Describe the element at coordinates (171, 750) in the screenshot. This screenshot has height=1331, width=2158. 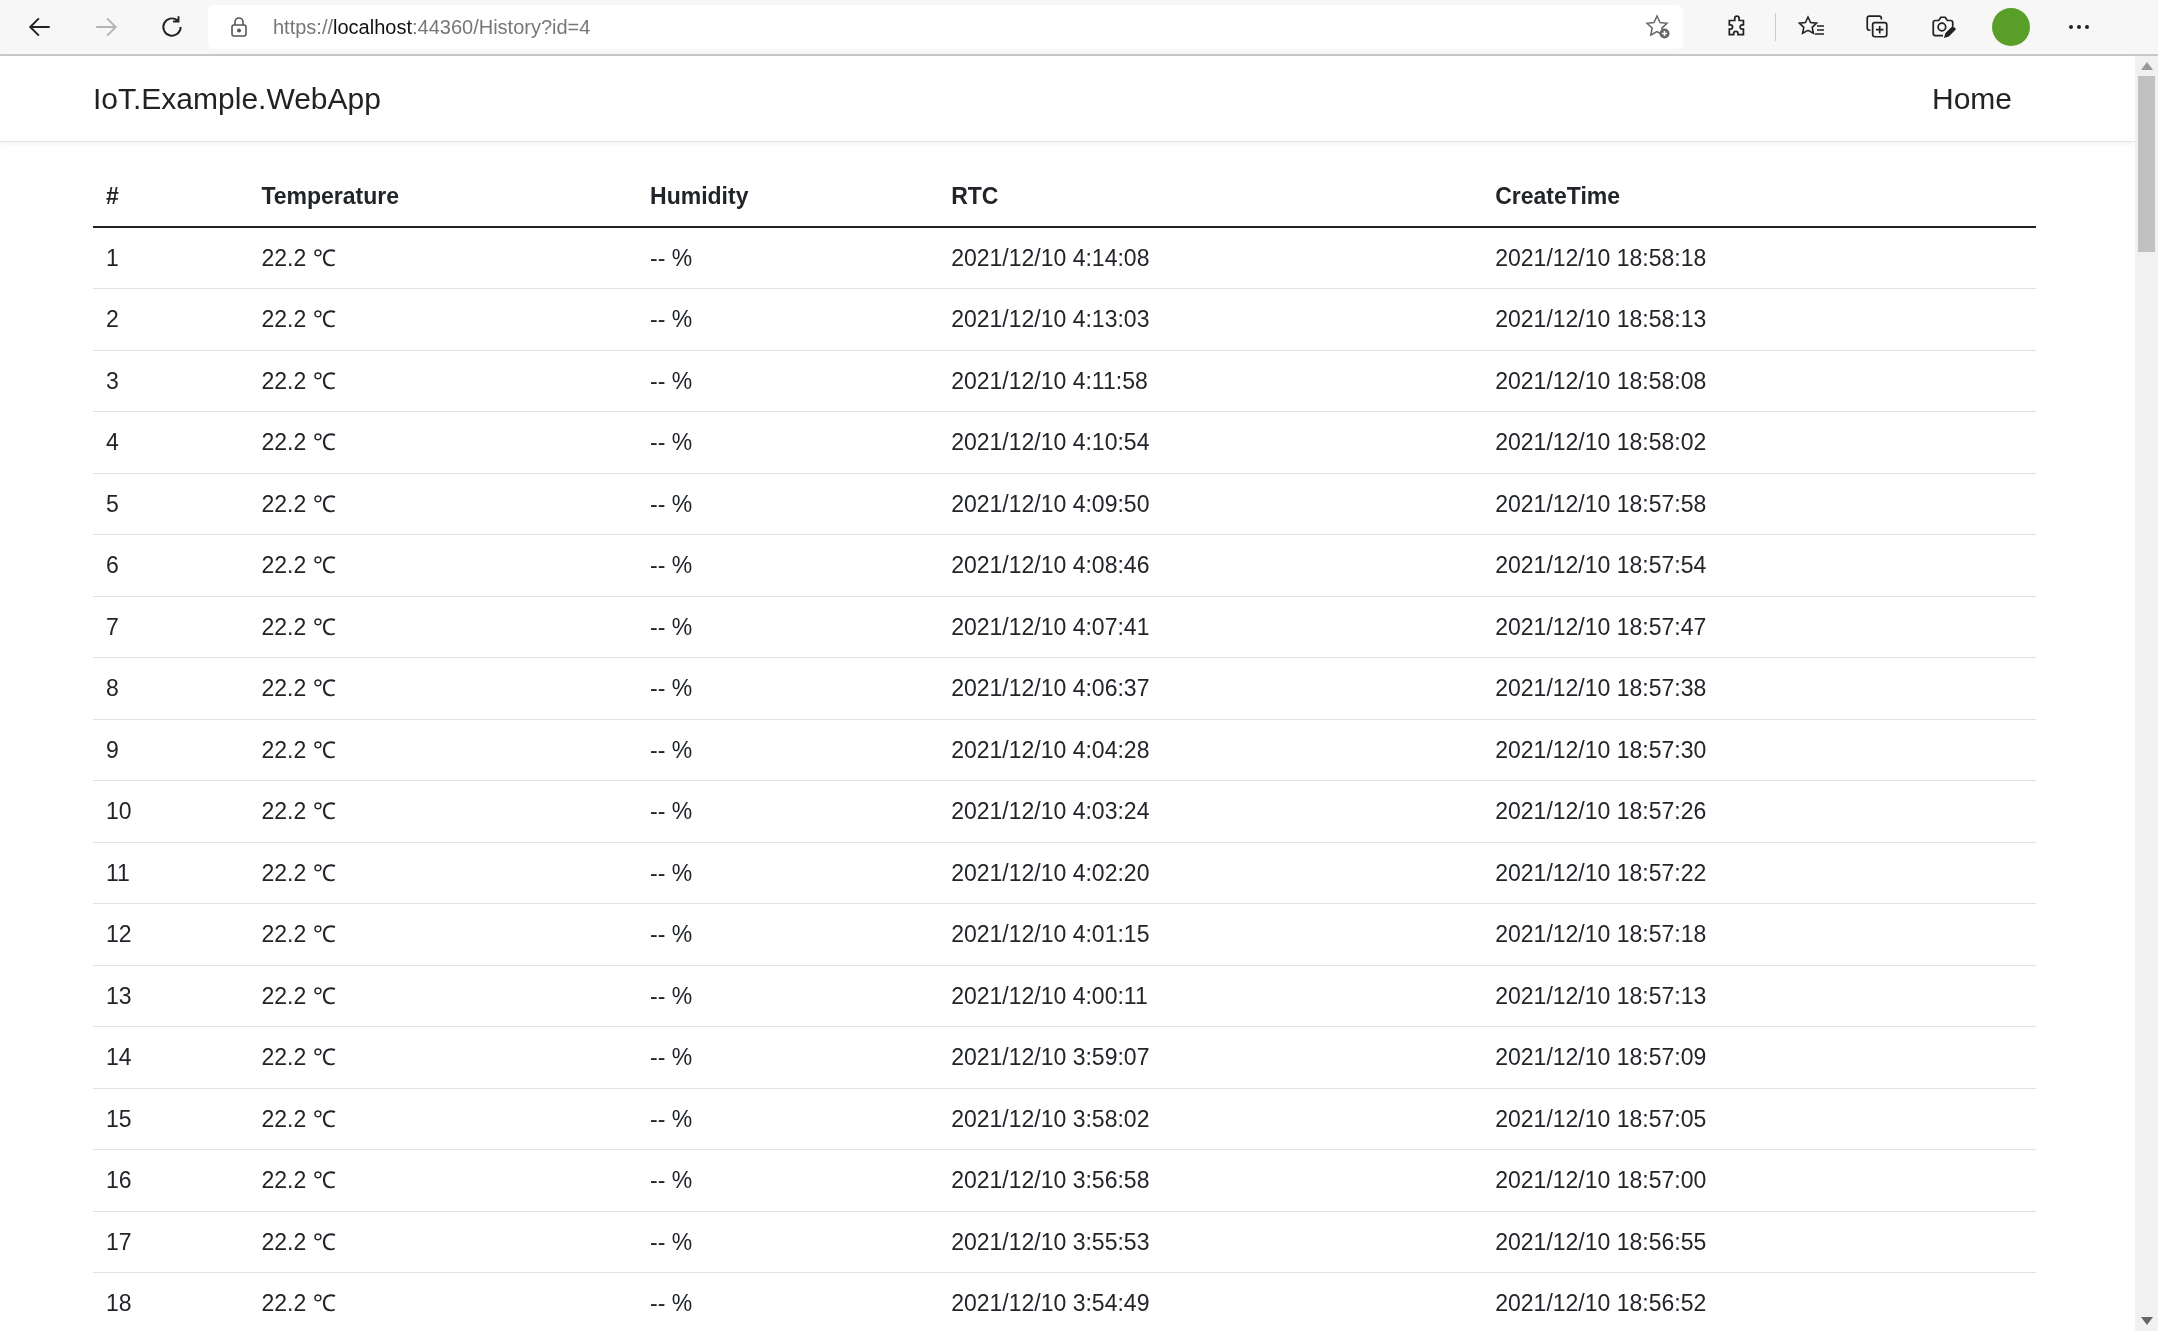
I see `table-cell: 9` at that location.